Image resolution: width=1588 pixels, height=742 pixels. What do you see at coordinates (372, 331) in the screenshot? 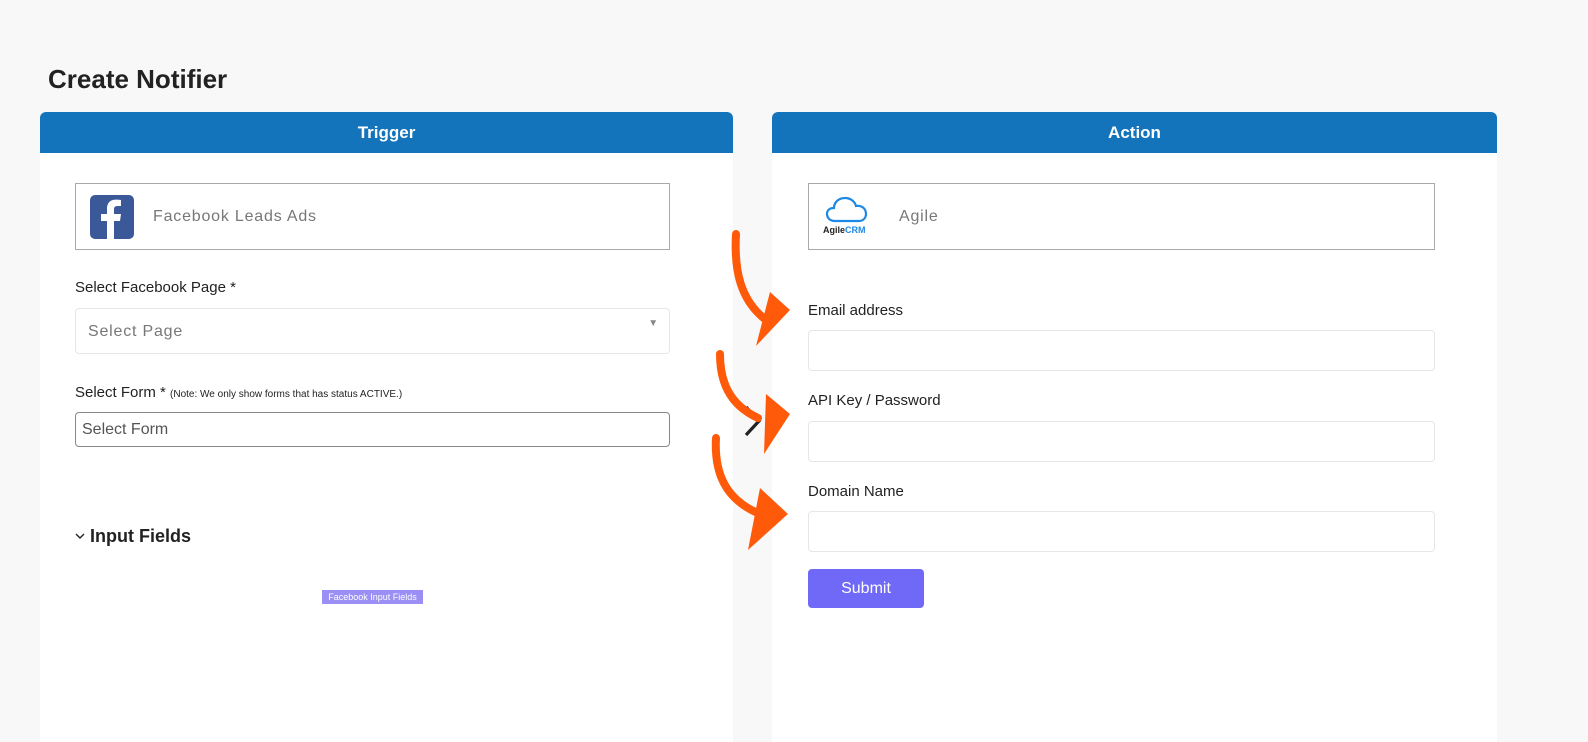
I see `facebook-page-select: Select Page ▼` at bounding box center [372, 331].